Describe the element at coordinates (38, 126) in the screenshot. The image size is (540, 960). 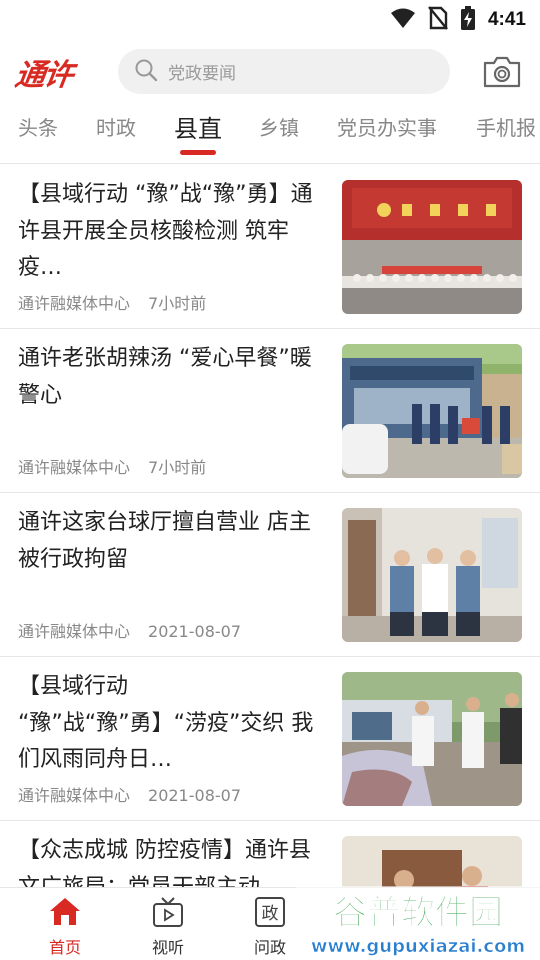
I see `tab-headlines: 头条` at that location.